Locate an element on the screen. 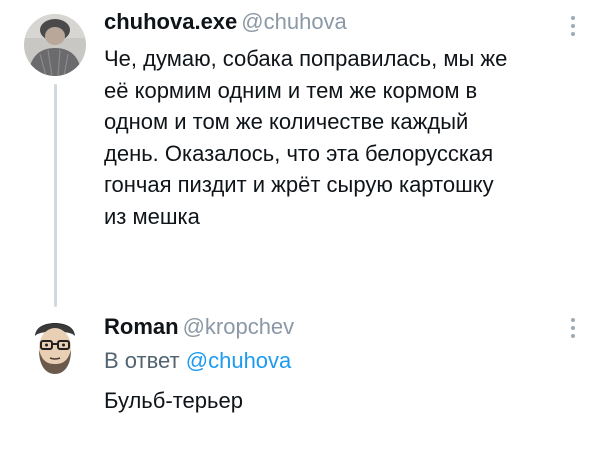 This screenshot has width=604, height=462. reply-context: В ответ @chuhova is located at coordinates (197, 361).